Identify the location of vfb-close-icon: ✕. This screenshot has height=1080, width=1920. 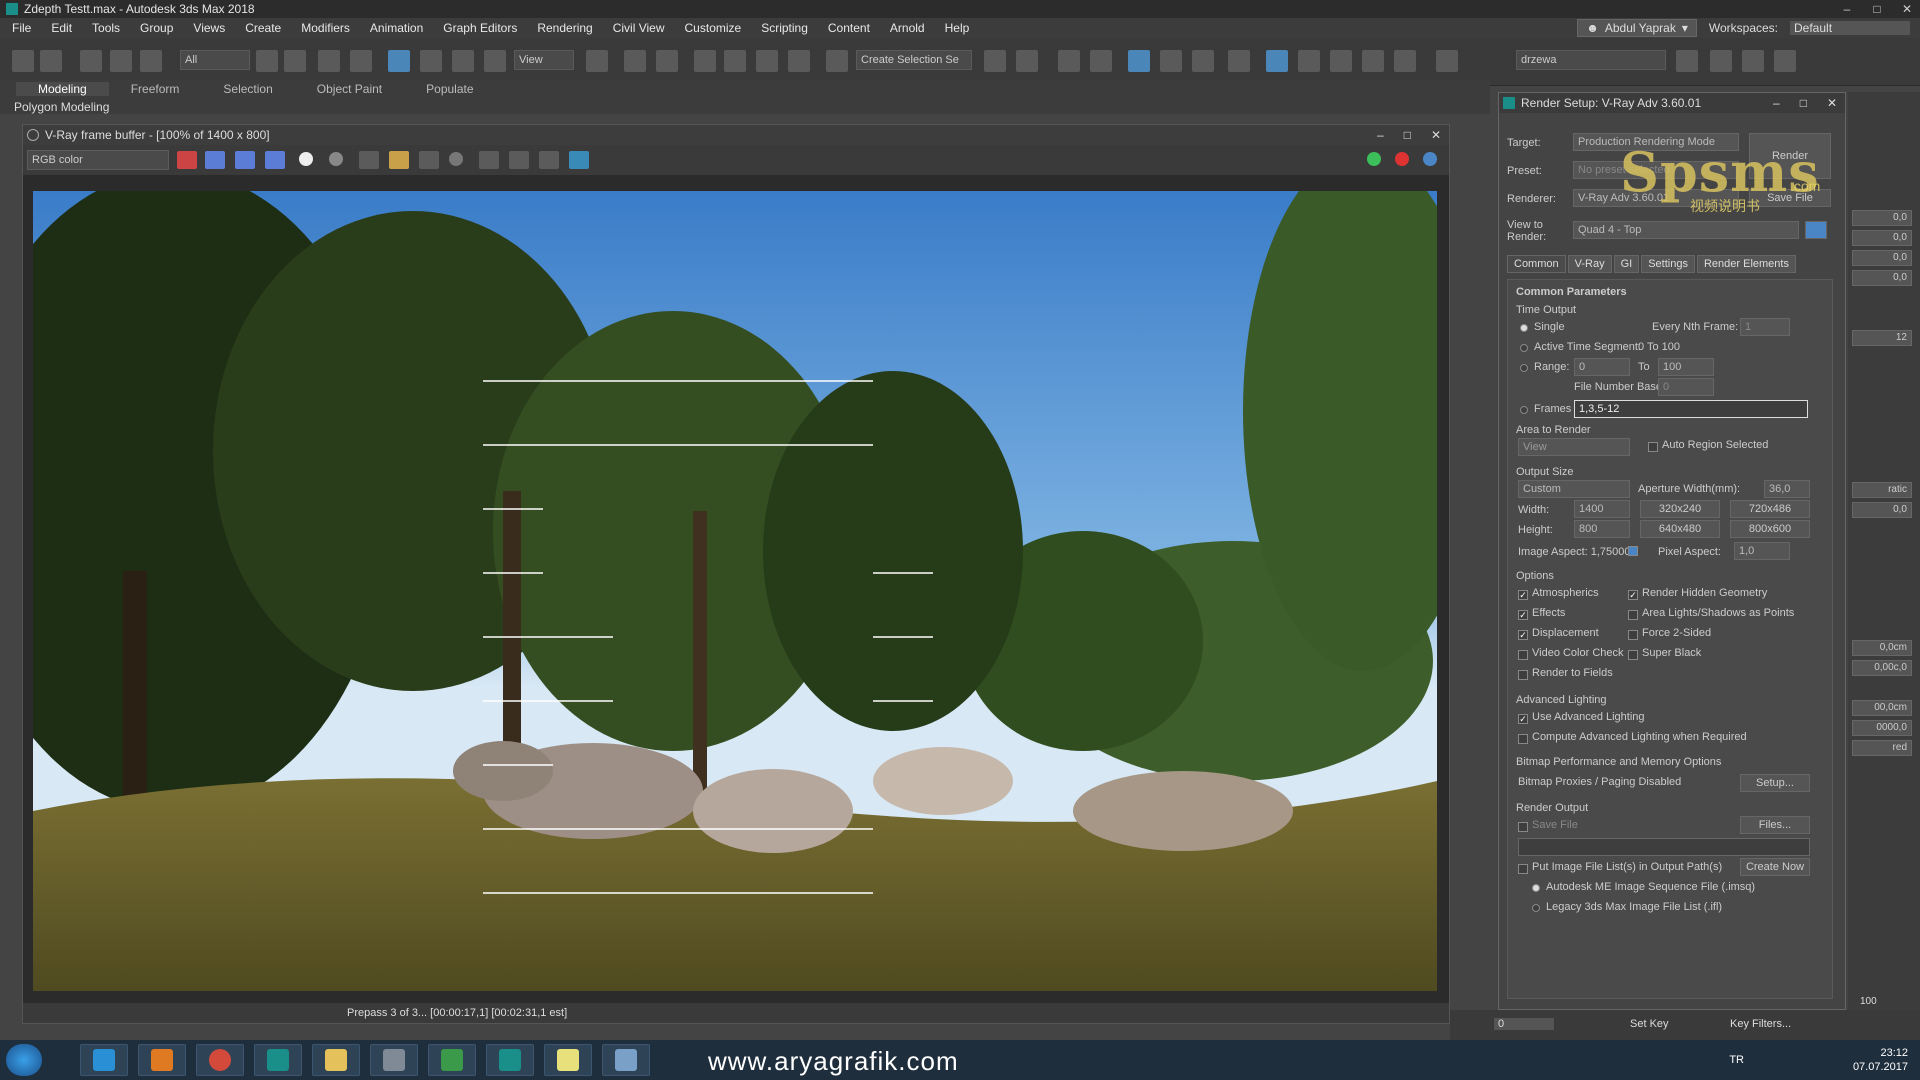
(1436, 135).